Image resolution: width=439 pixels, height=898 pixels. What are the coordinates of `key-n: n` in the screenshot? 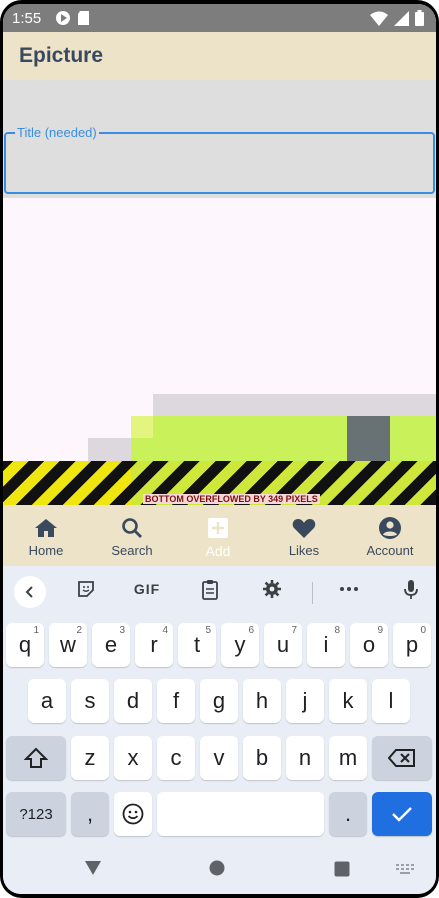 It's located at (305, 758).